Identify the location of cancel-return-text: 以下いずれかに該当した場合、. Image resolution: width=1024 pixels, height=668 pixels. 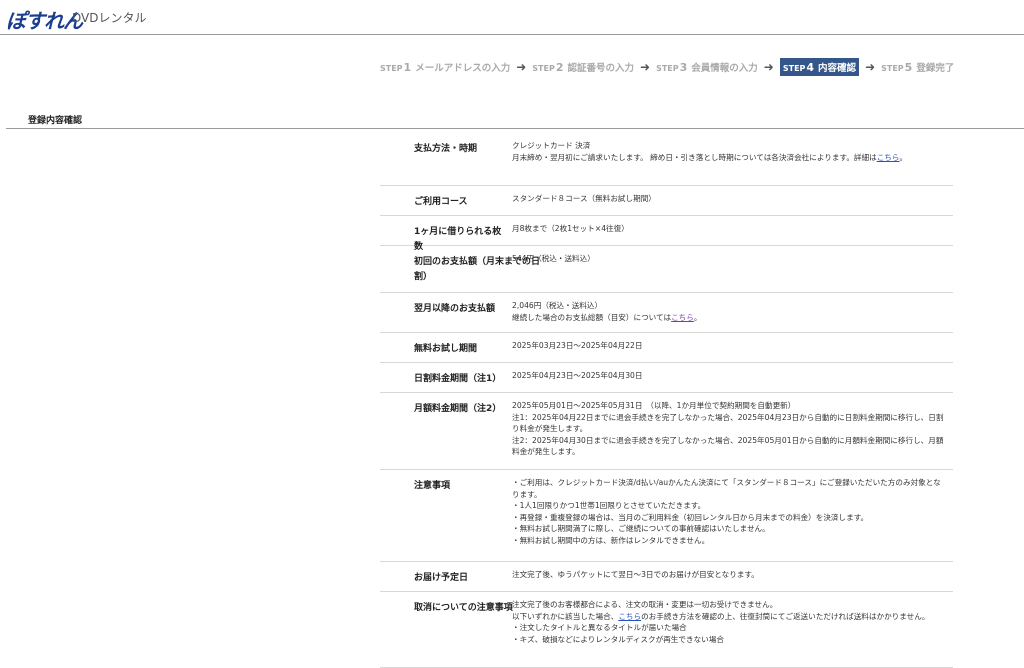
(565, 616).